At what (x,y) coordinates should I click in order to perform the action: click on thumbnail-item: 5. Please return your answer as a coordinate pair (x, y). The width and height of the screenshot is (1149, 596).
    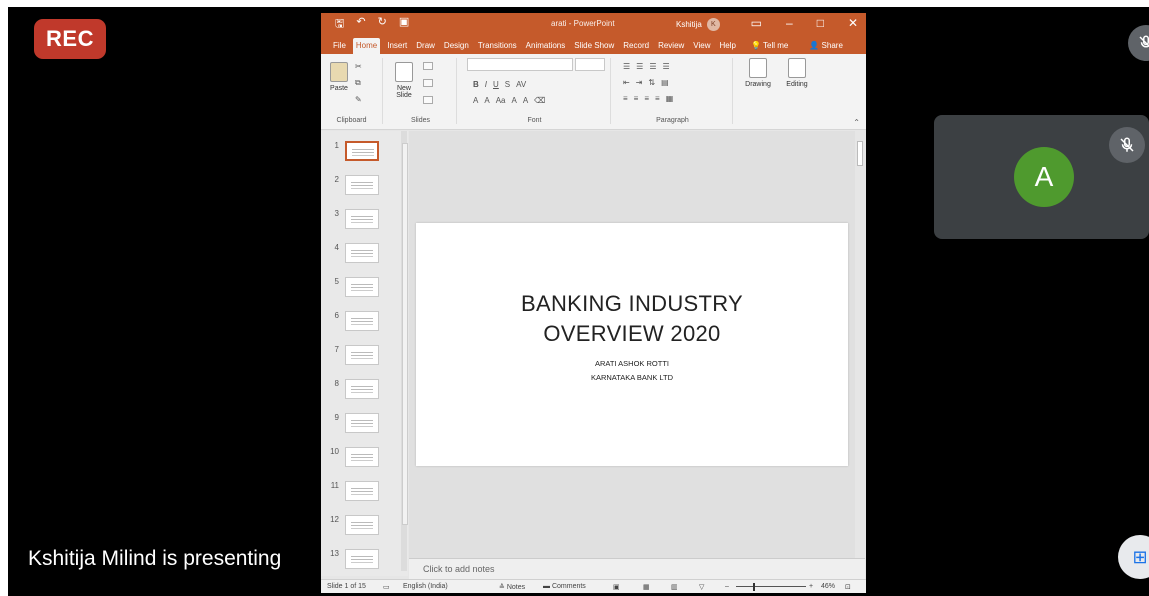
    Looking at the image, I should click on (354, 287).